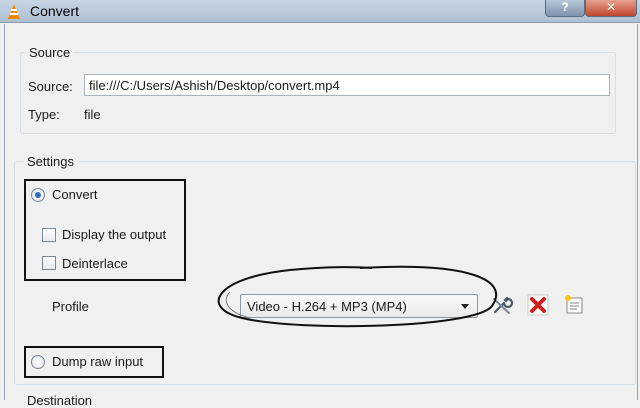 The image size is (640, 408). I want to click on settings-group-label: Settings, so click(50, 161).